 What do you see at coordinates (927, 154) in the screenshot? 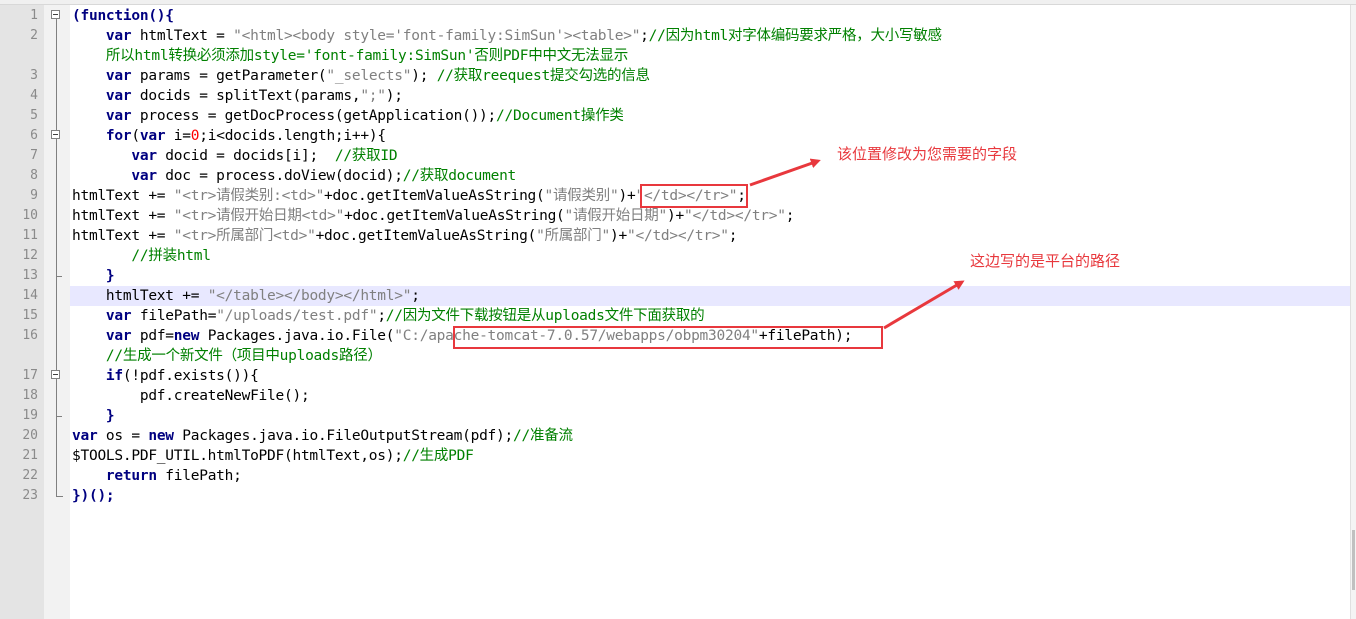
I see `field-note-label: 该位置修改为您需要的字段` at bounding box center [927, 154].